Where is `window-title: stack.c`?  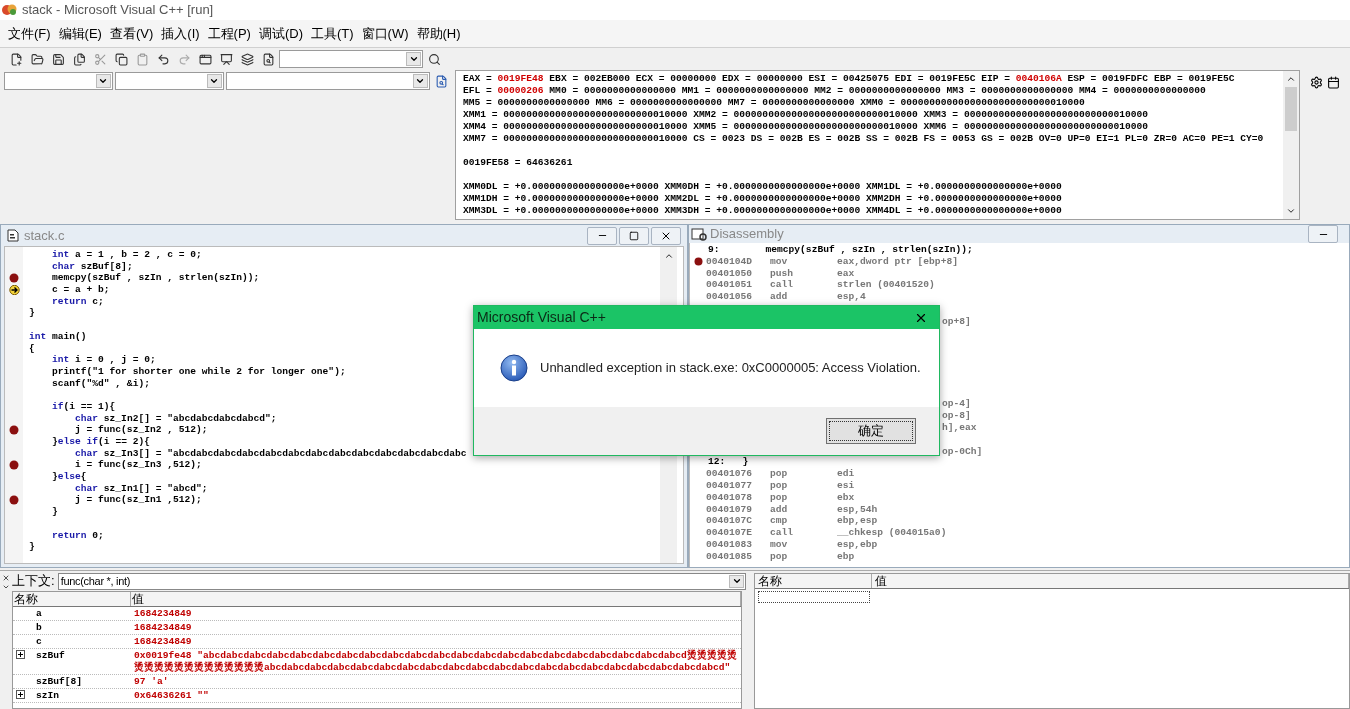
window-title: stack.c is located at coordinates (44, 235).